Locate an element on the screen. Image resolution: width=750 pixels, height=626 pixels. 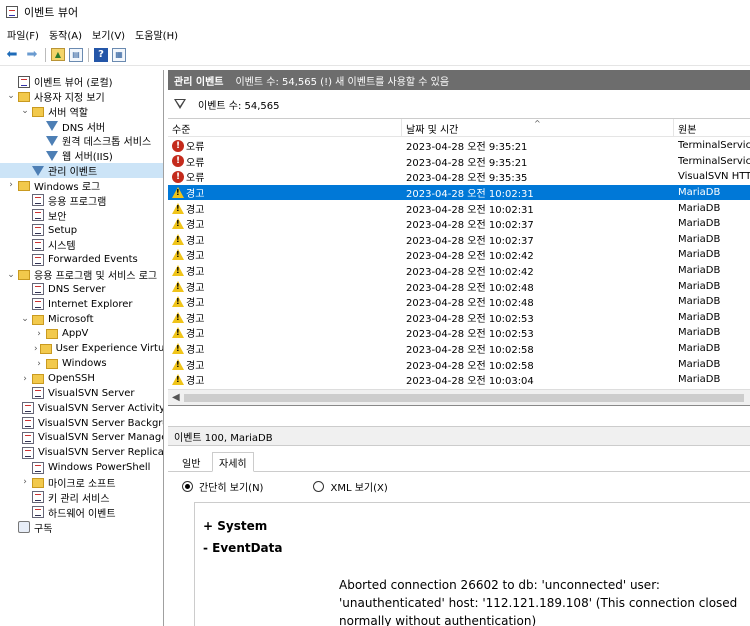
tree-item: › AppV is located at coordinates (81, 333).